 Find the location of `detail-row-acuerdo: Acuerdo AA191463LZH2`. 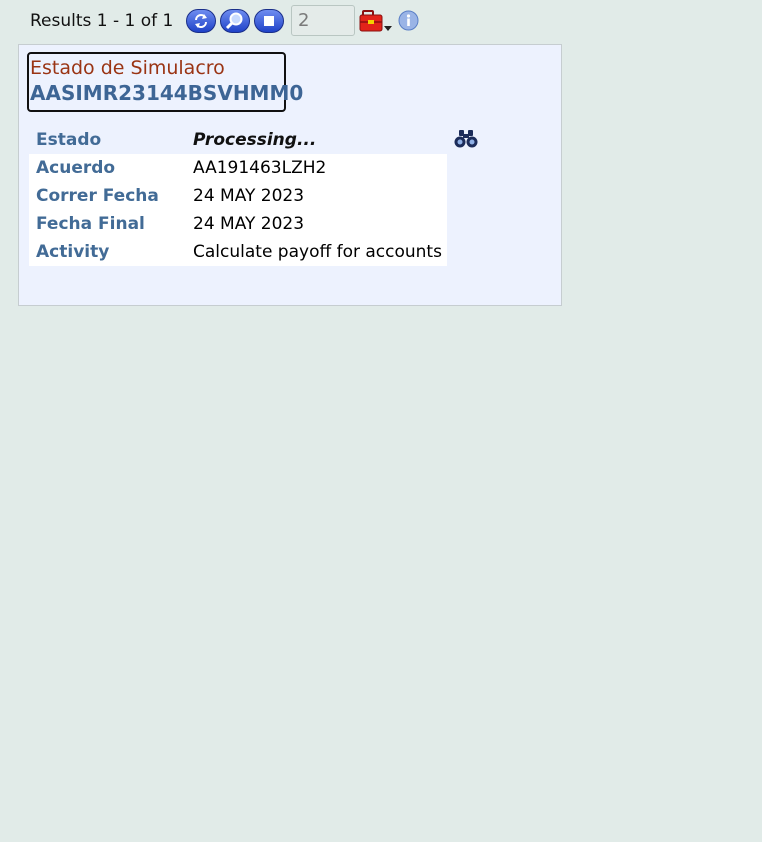

detail-row-acuerdo: Acuerdo AA191463LZH2 is located at coordinates (238, 168).